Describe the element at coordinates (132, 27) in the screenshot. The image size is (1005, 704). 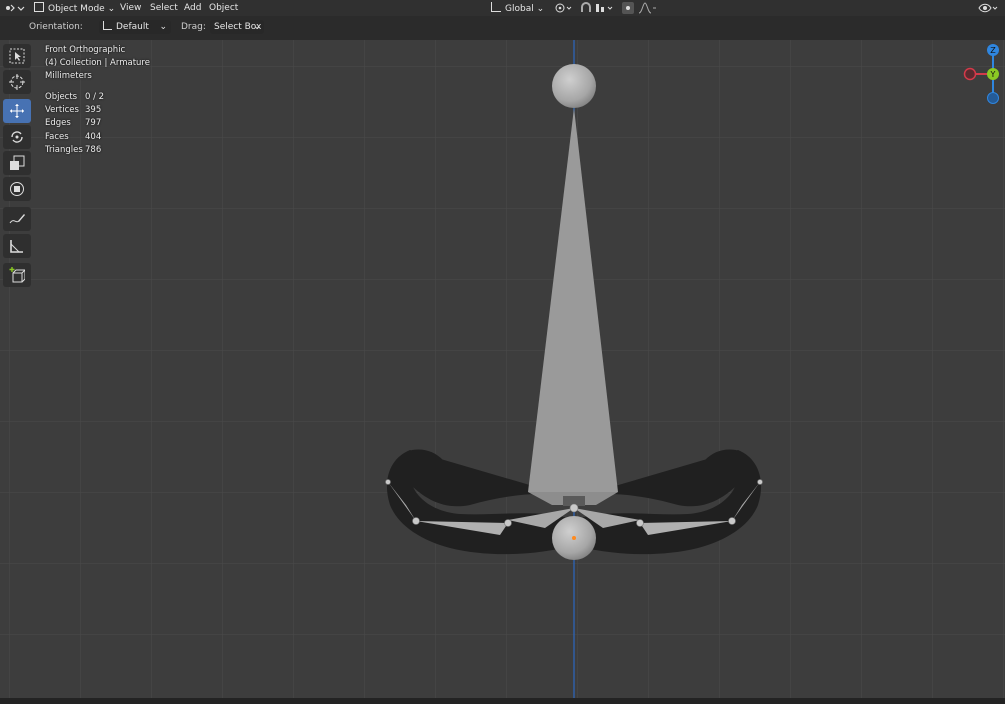
I see `orientation-value: Default` at that location.